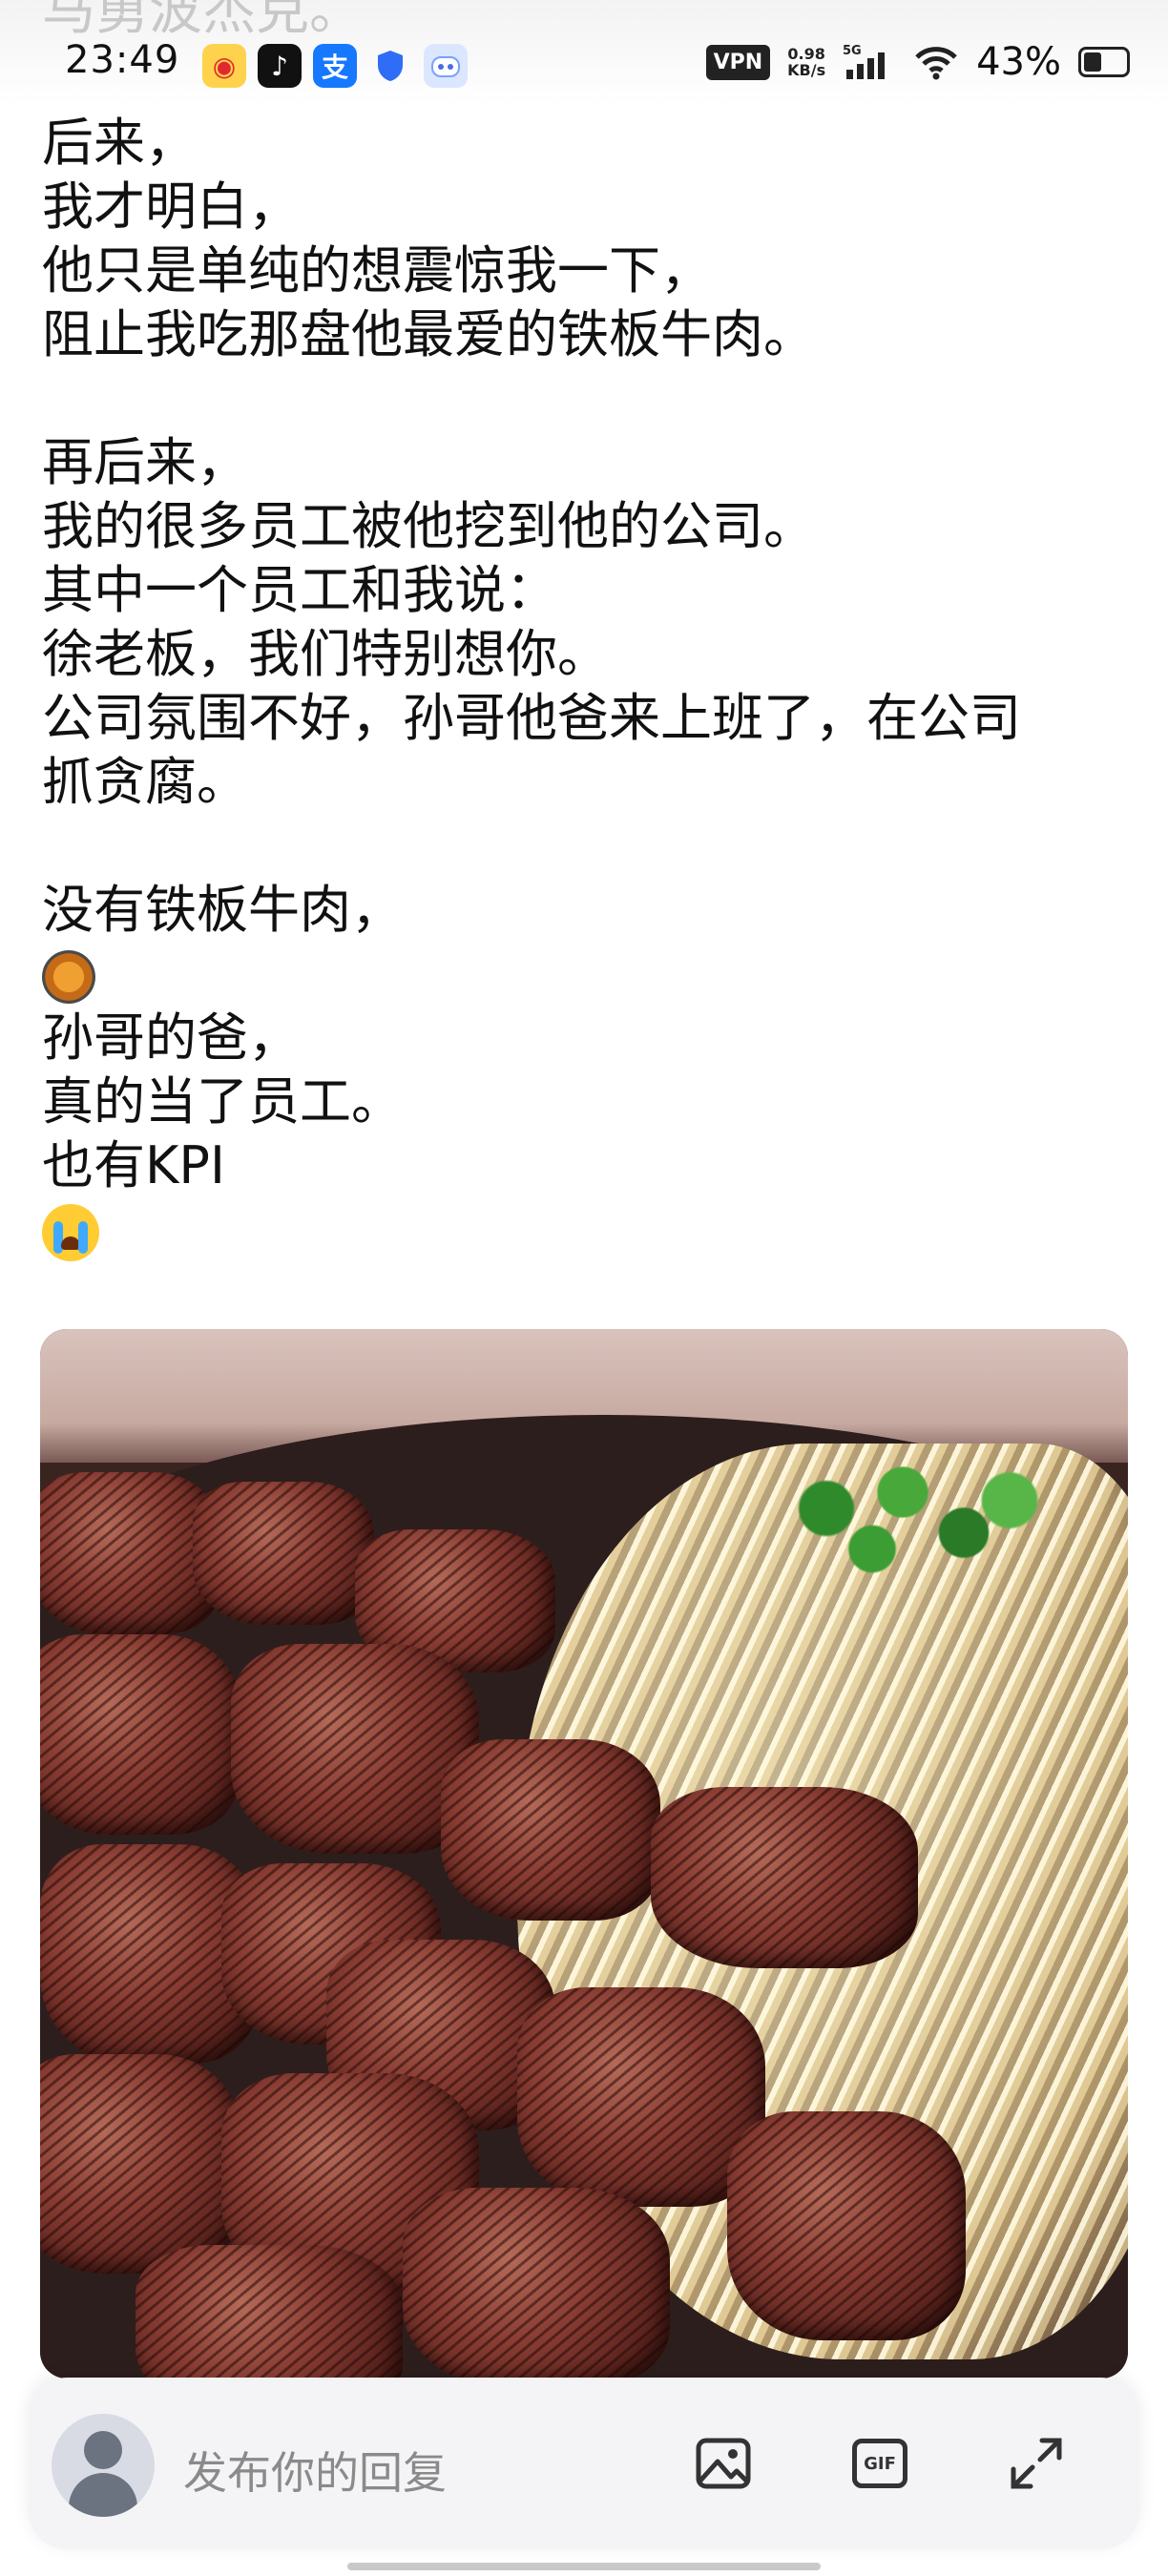 The height and width of the screenshot is (2576, 1168). I want to click on weibo-icon: ◉, so click(224, 66).